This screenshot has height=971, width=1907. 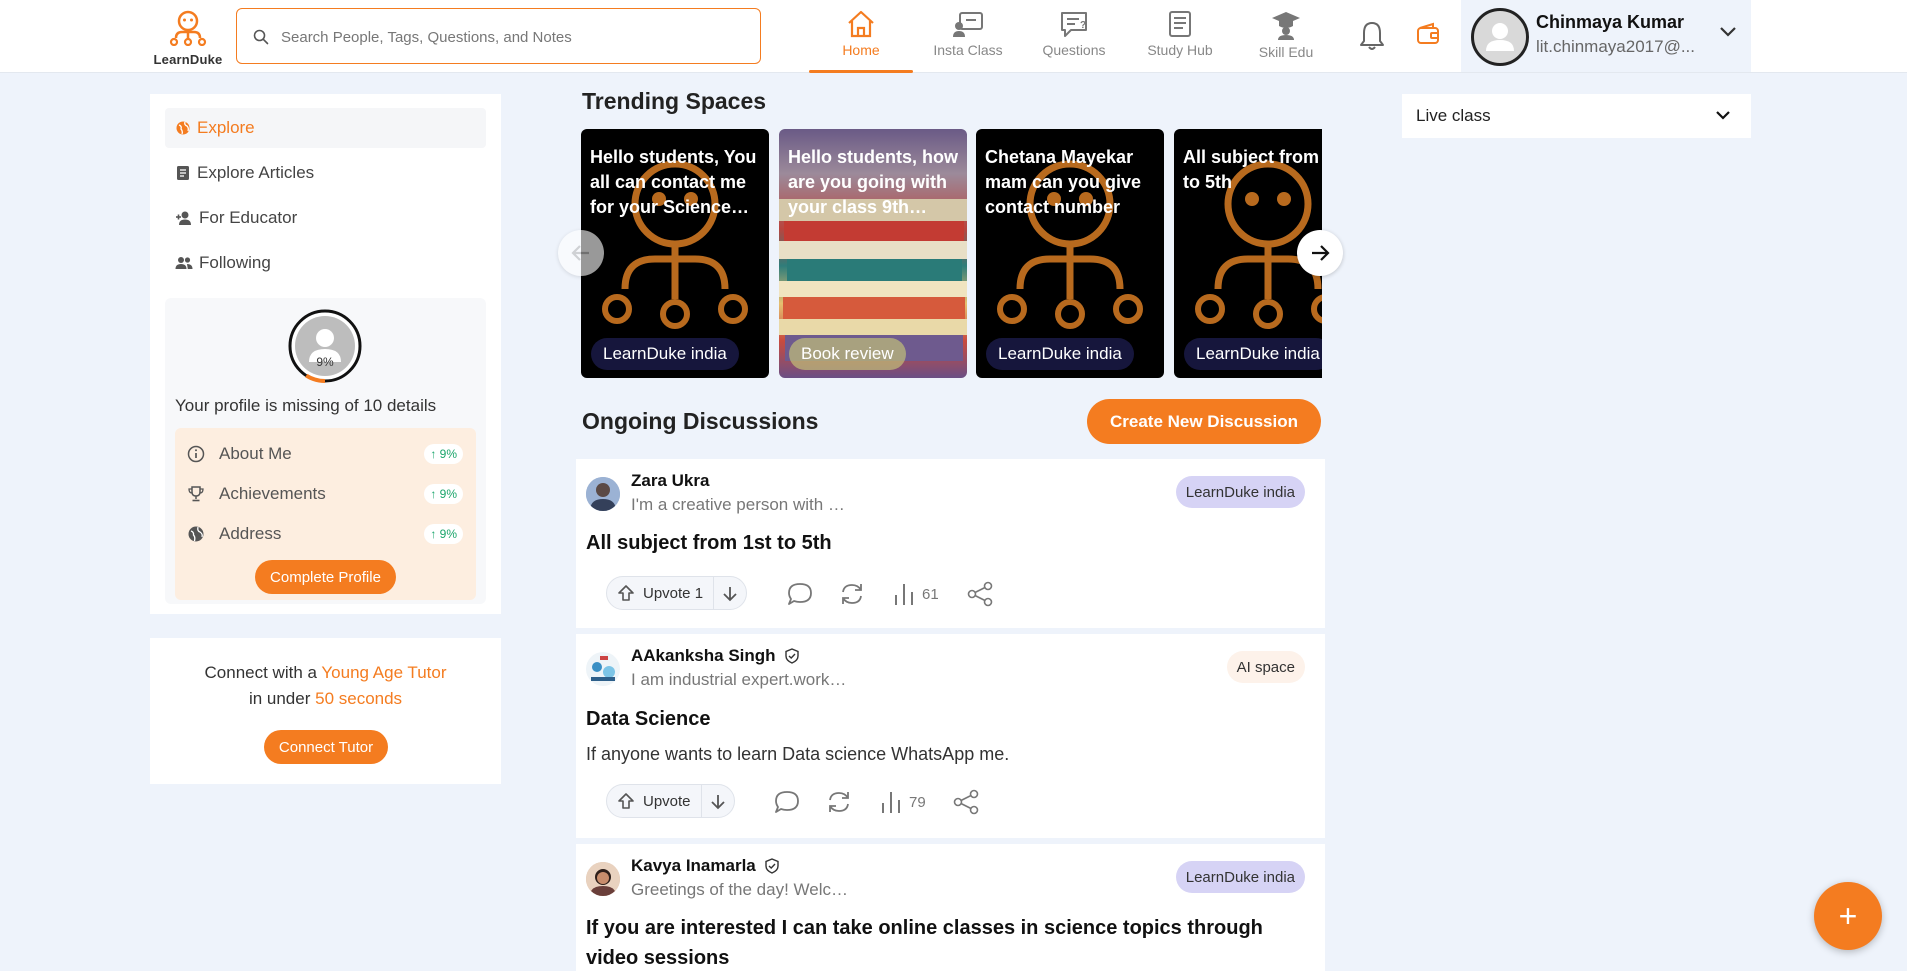 I want to click on detail-label: Achievements, so click(x=272, y=493).